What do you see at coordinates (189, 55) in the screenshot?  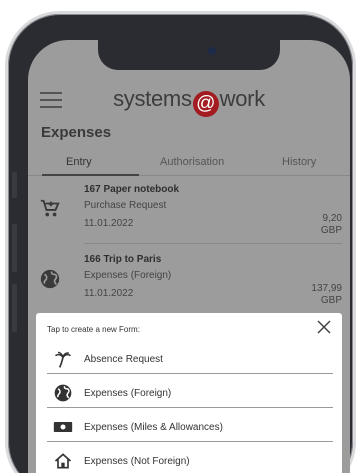 I see `notch` at bounding box center [189, 55].